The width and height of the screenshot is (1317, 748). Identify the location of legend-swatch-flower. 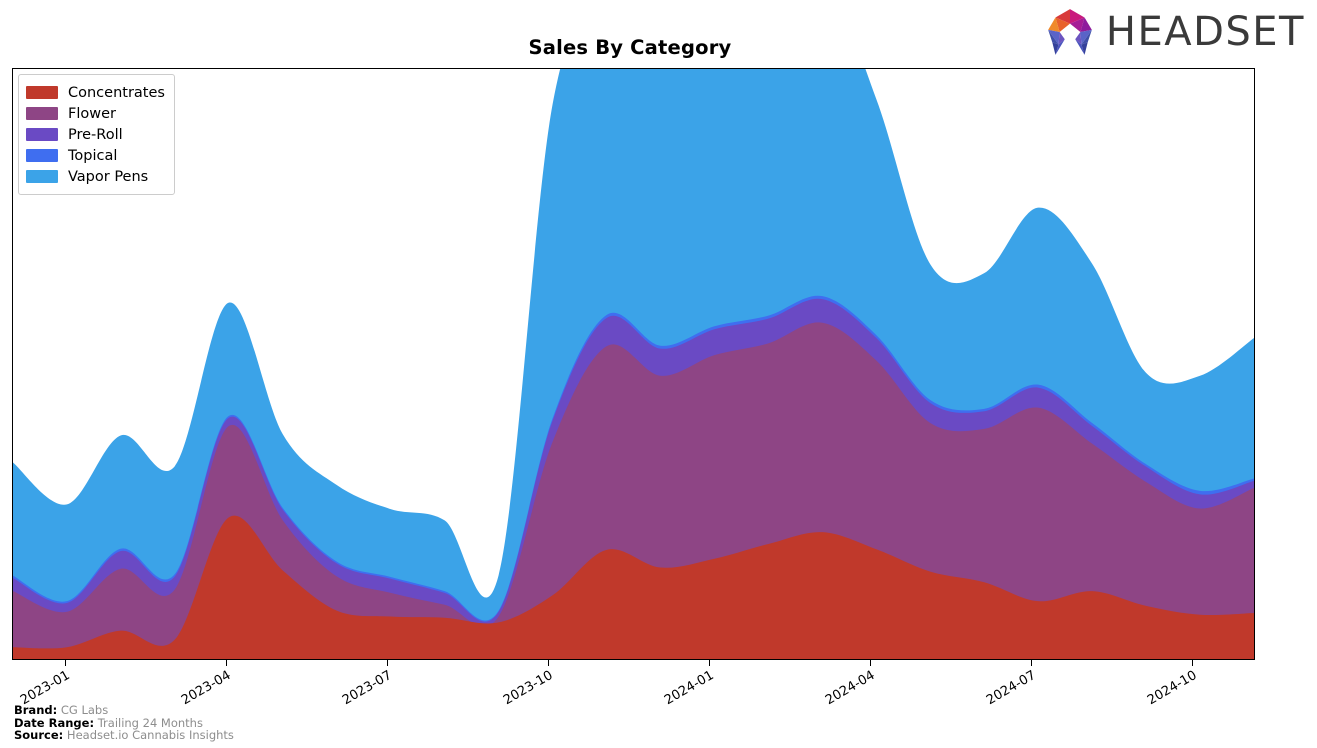
(42, 113).